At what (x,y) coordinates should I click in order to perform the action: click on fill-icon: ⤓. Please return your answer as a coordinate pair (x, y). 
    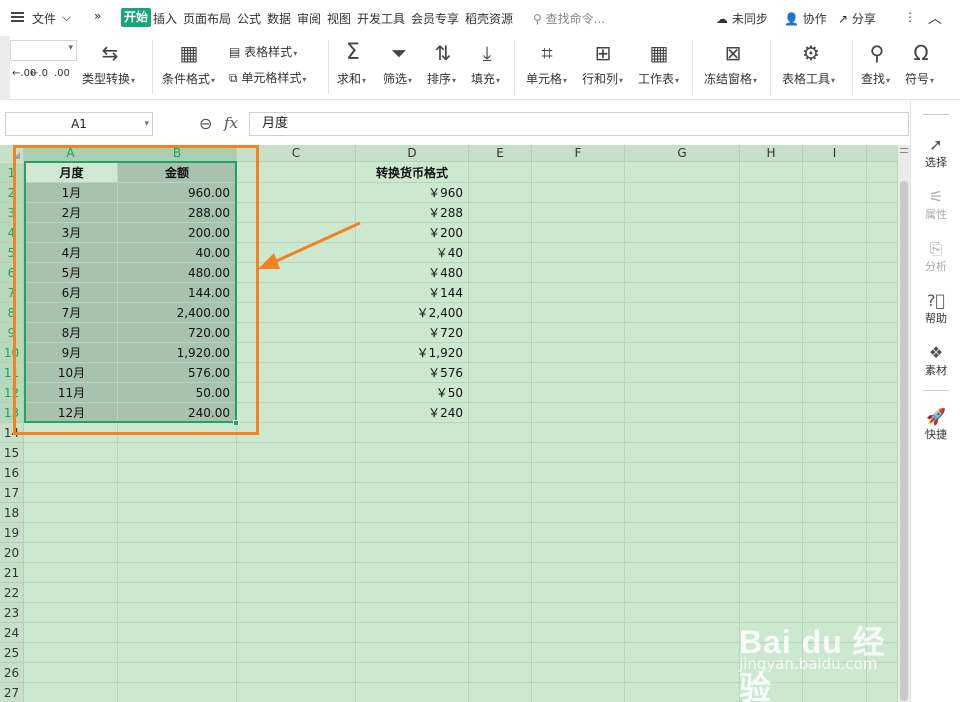
    Looking at the image, I should click on (487, 53).